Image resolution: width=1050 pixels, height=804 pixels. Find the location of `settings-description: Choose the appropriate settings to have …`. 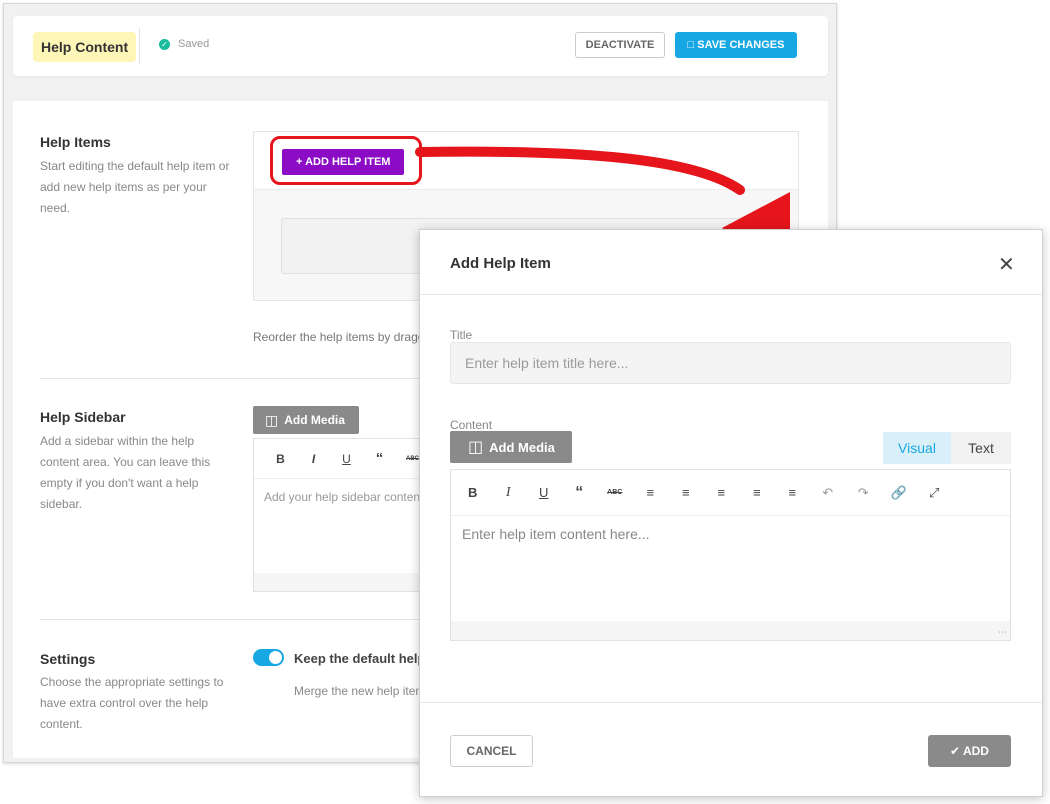

settings-description: Choose the appropriate settings to have … is located at coordinates (132, 703).